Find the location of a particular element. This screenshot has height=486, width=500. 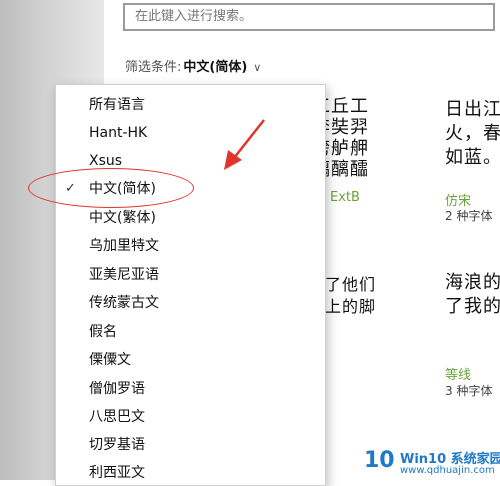

win10-logo-icon: 10 is located at coordinates (379, 460).